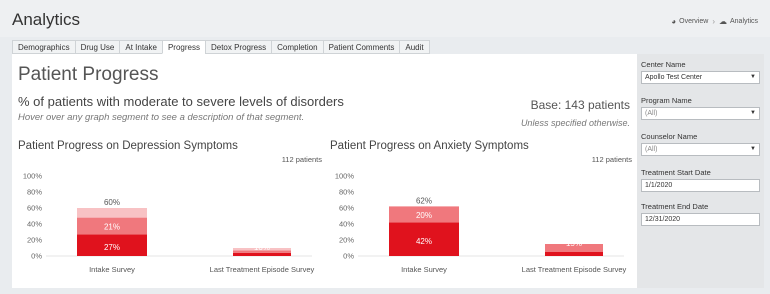  What do you see at coordinates (743, 21) in the screenshot?
I see `breadcrumb-analytics-label: Analytics` at bounding box center [743, 21].